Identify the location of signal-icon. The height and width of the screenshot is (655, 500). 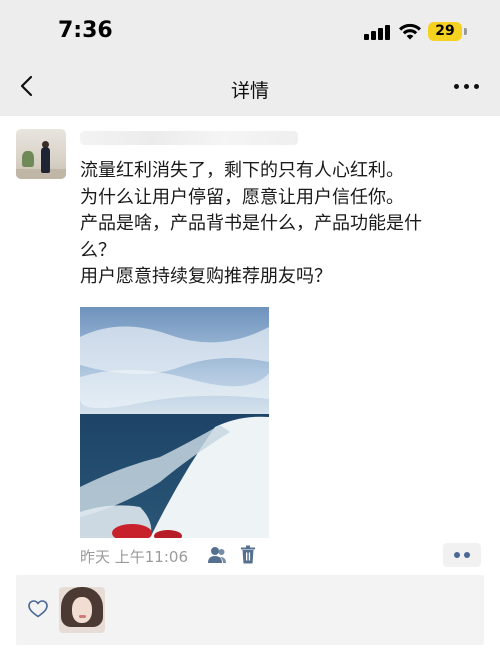
(378, 32).